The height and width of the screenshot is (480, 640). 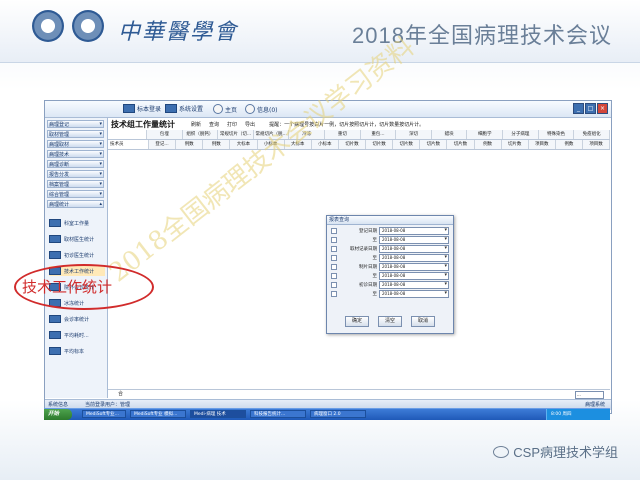 What do you see at coordinates (77, 351) in the screenshot?
I see `sidebar-item-average-specimen: 平均标本` at bounding box center [77, 351].